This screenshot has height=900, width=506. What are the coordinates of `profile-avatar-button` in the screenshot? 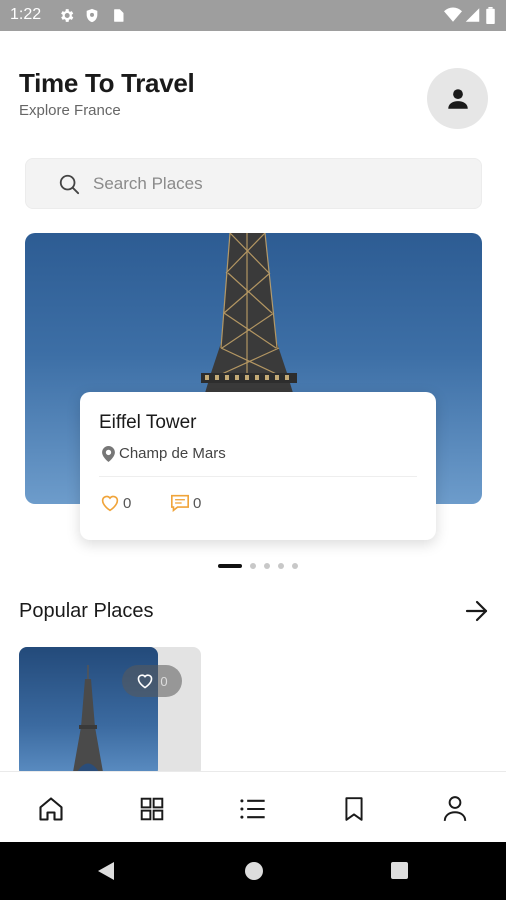 It's located at (457, 98).